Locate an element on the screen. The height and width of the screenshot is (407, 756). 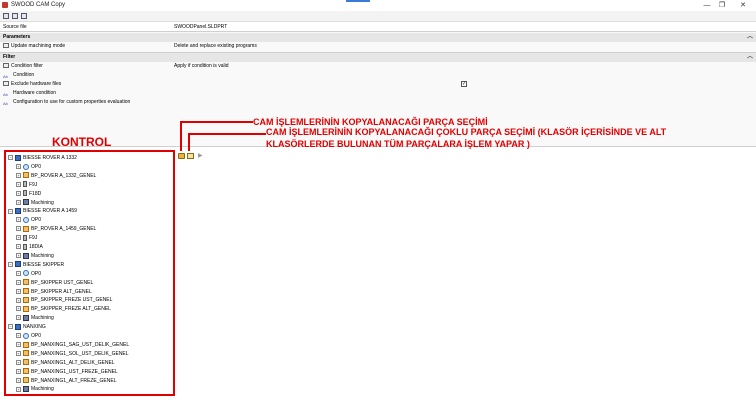
select-part-icon is located at coordinates (181, 156).